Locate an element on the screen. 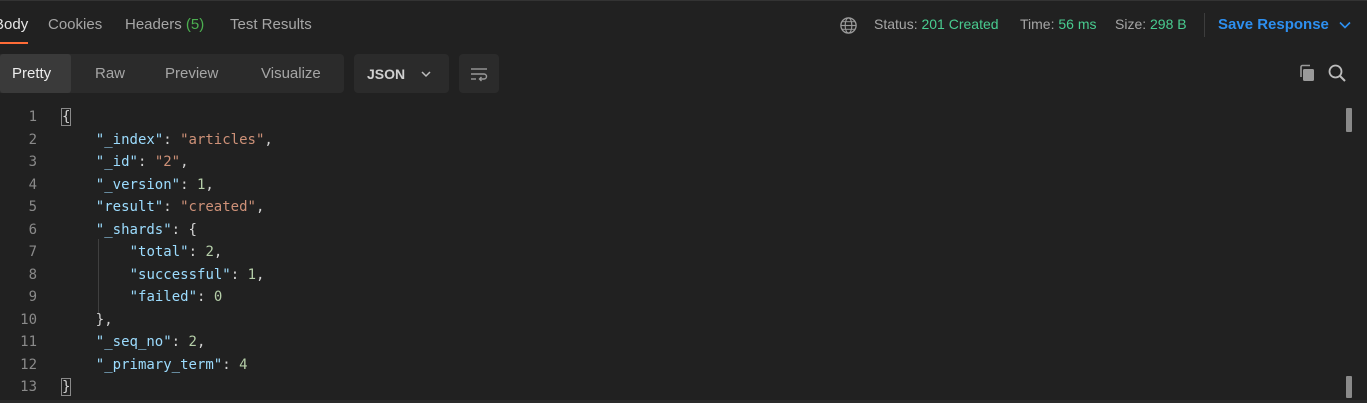 The height and width of the screenshot is (403, 1367). json-key: "total" is located at coordinates (159, 252).